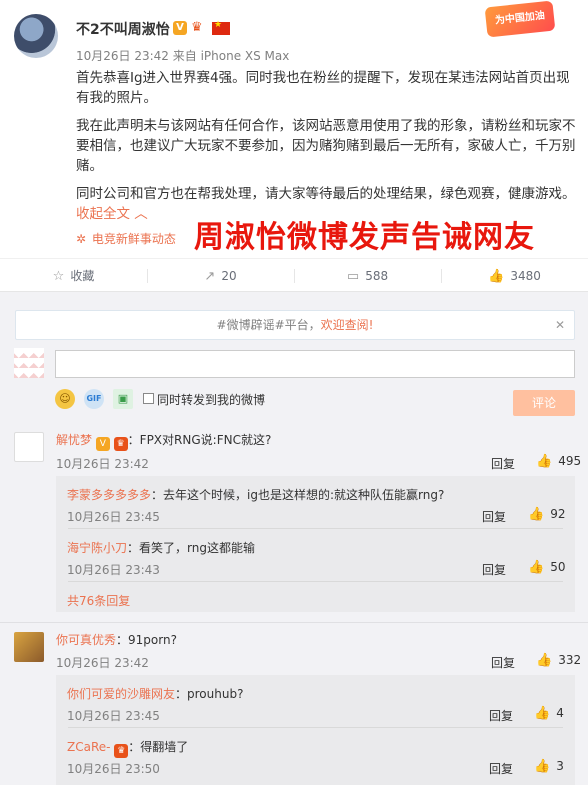  What do you see at coordinates (220, 276) in the screenshot?
I see `forward-button: ↗ 20` at bounding box center [220, 276].